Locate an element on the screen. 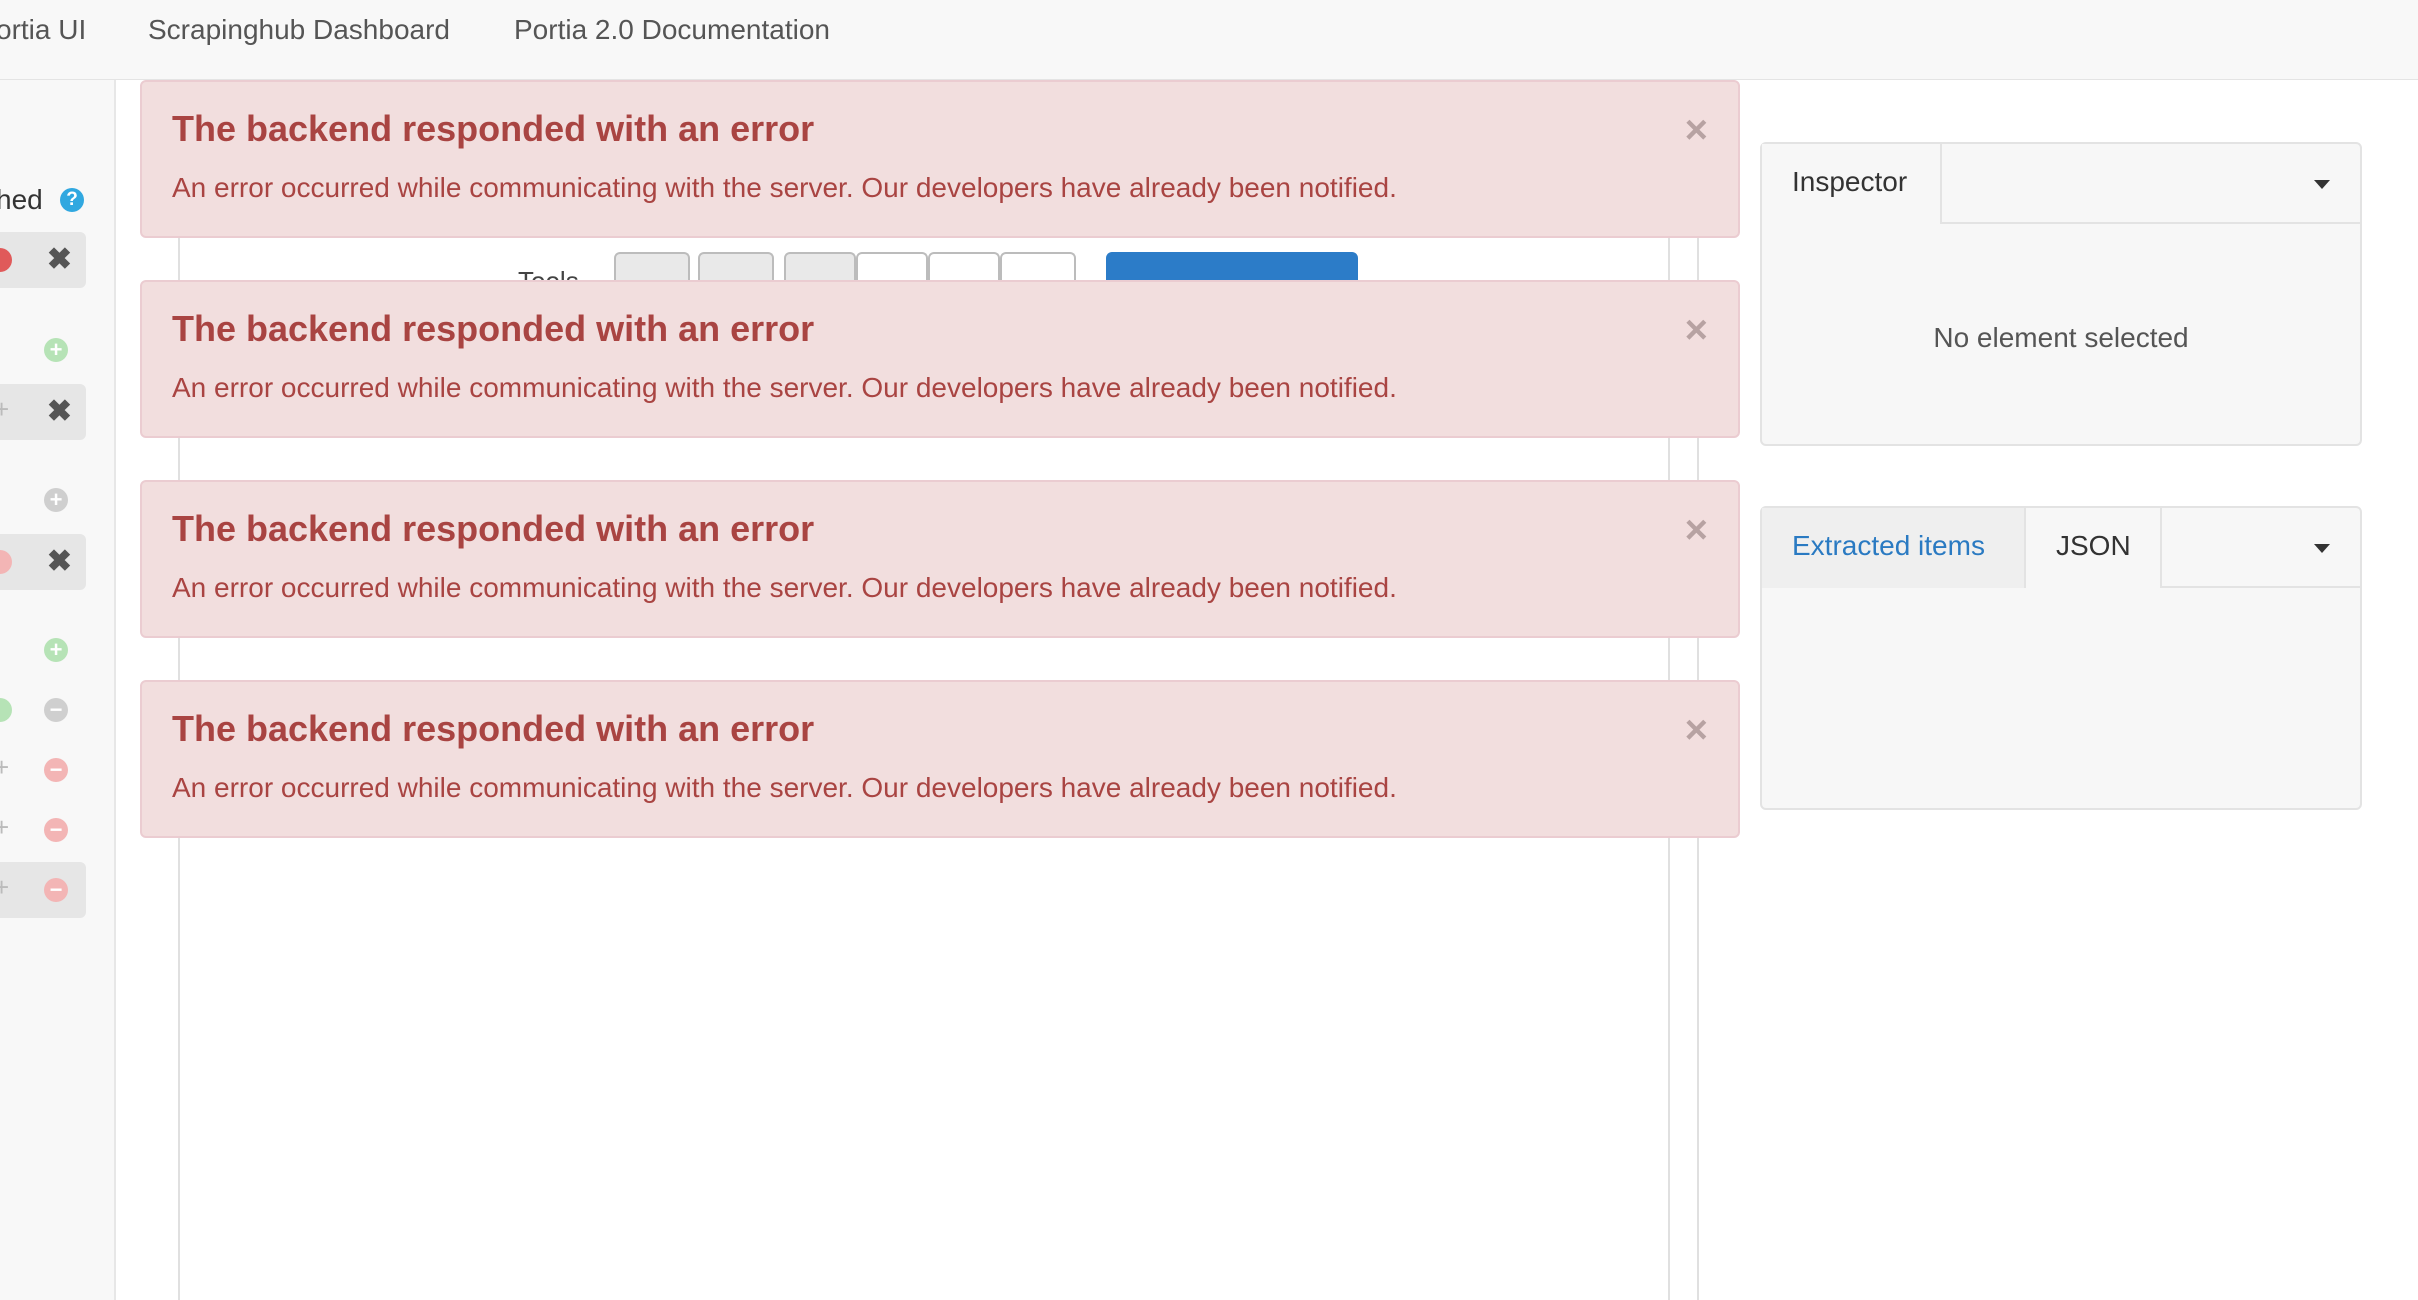 The image size is (2418, 1300). tab-inspector: Inspector is located at coordinates (1852, 184).